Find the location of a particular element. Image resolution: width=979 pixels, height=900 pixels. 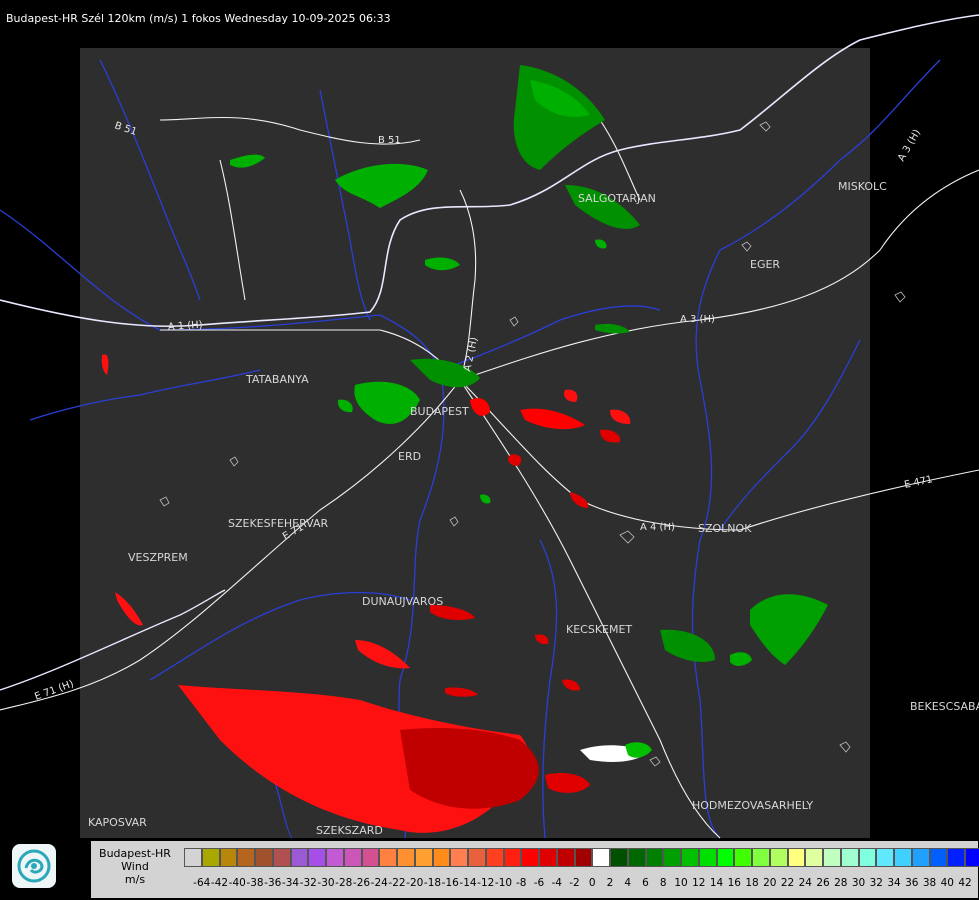

city-label: KAPOSVAR is located at coordinates (117, 822).